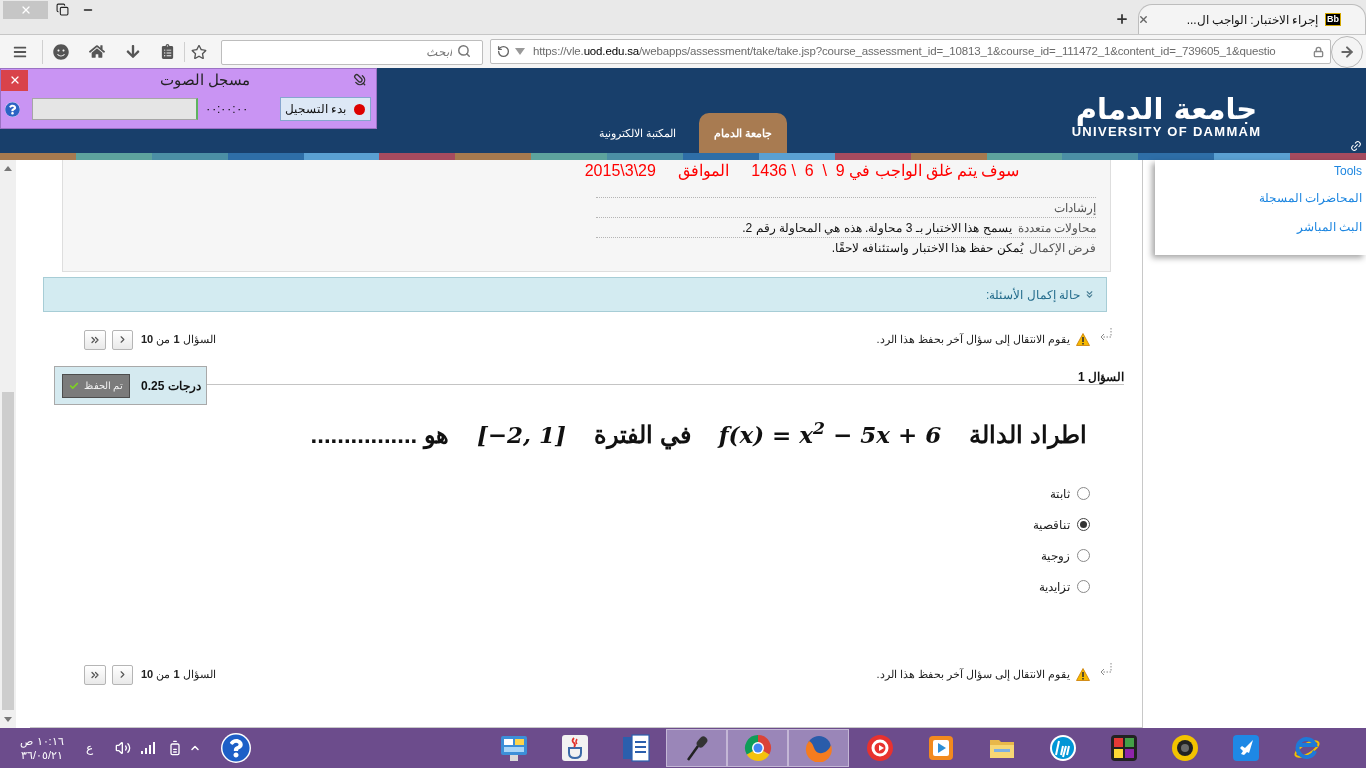 The image size is (1366, 768). I want to click on recorder-title: مسجل الصوت, so click(205, 80).